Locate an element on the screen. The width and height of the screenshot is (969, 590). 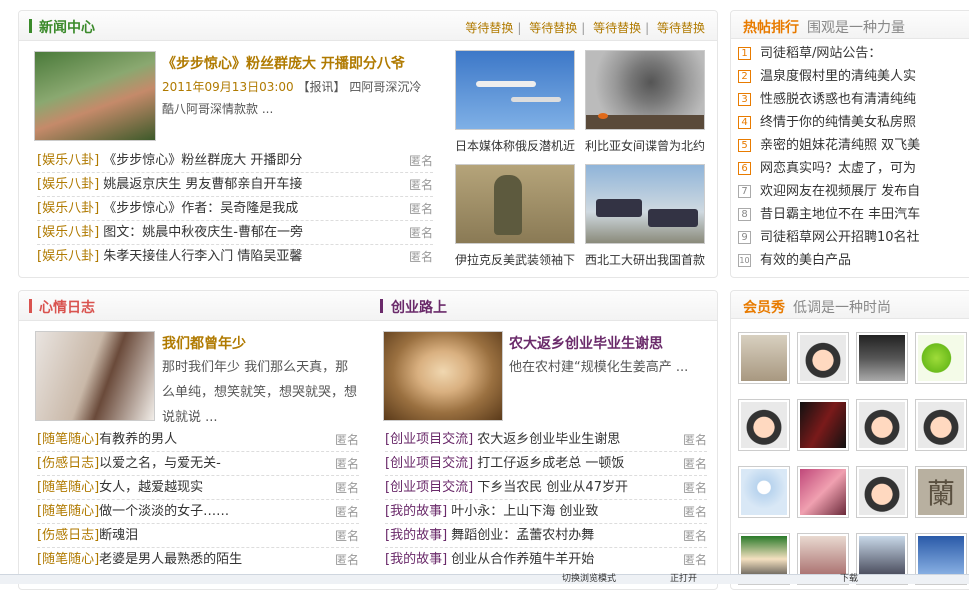
list-item: [创业项目交流] 下乡当农民 创业从47岁开 匿名 is located at coordinates (546, 488).